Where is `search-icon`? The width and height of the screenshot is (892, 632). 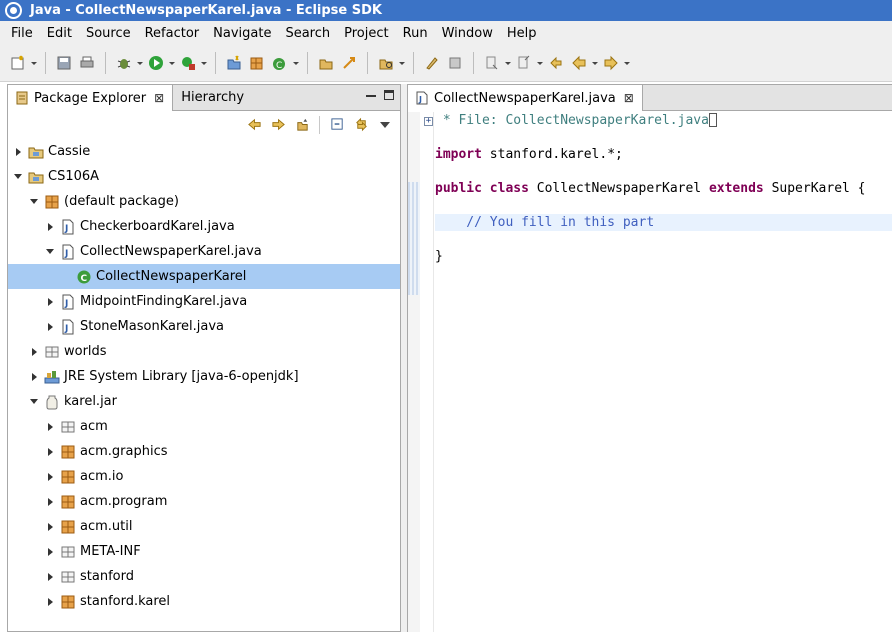
search-icon is located at coordinates (386, 63).